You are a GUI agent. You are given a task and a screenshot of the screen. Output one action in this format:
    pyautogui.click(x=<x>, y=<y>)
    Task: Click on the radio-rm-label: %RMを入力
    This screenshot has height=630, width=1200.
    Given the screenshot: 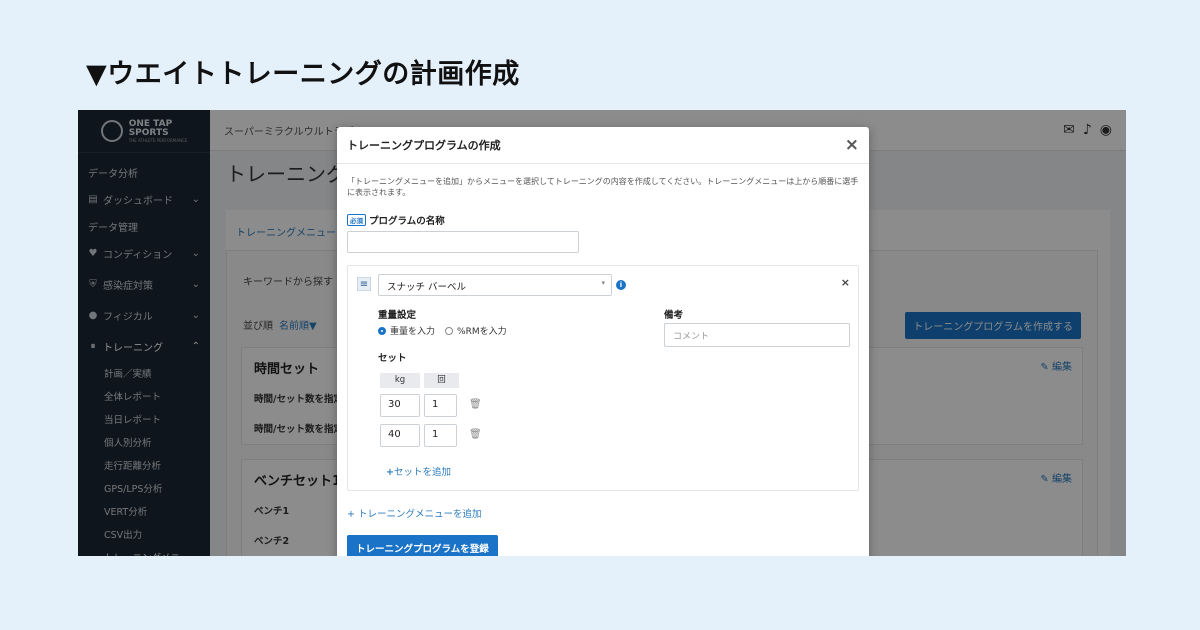 What is the action you would take?
    pyautogui.click(x=482, y=332)
    